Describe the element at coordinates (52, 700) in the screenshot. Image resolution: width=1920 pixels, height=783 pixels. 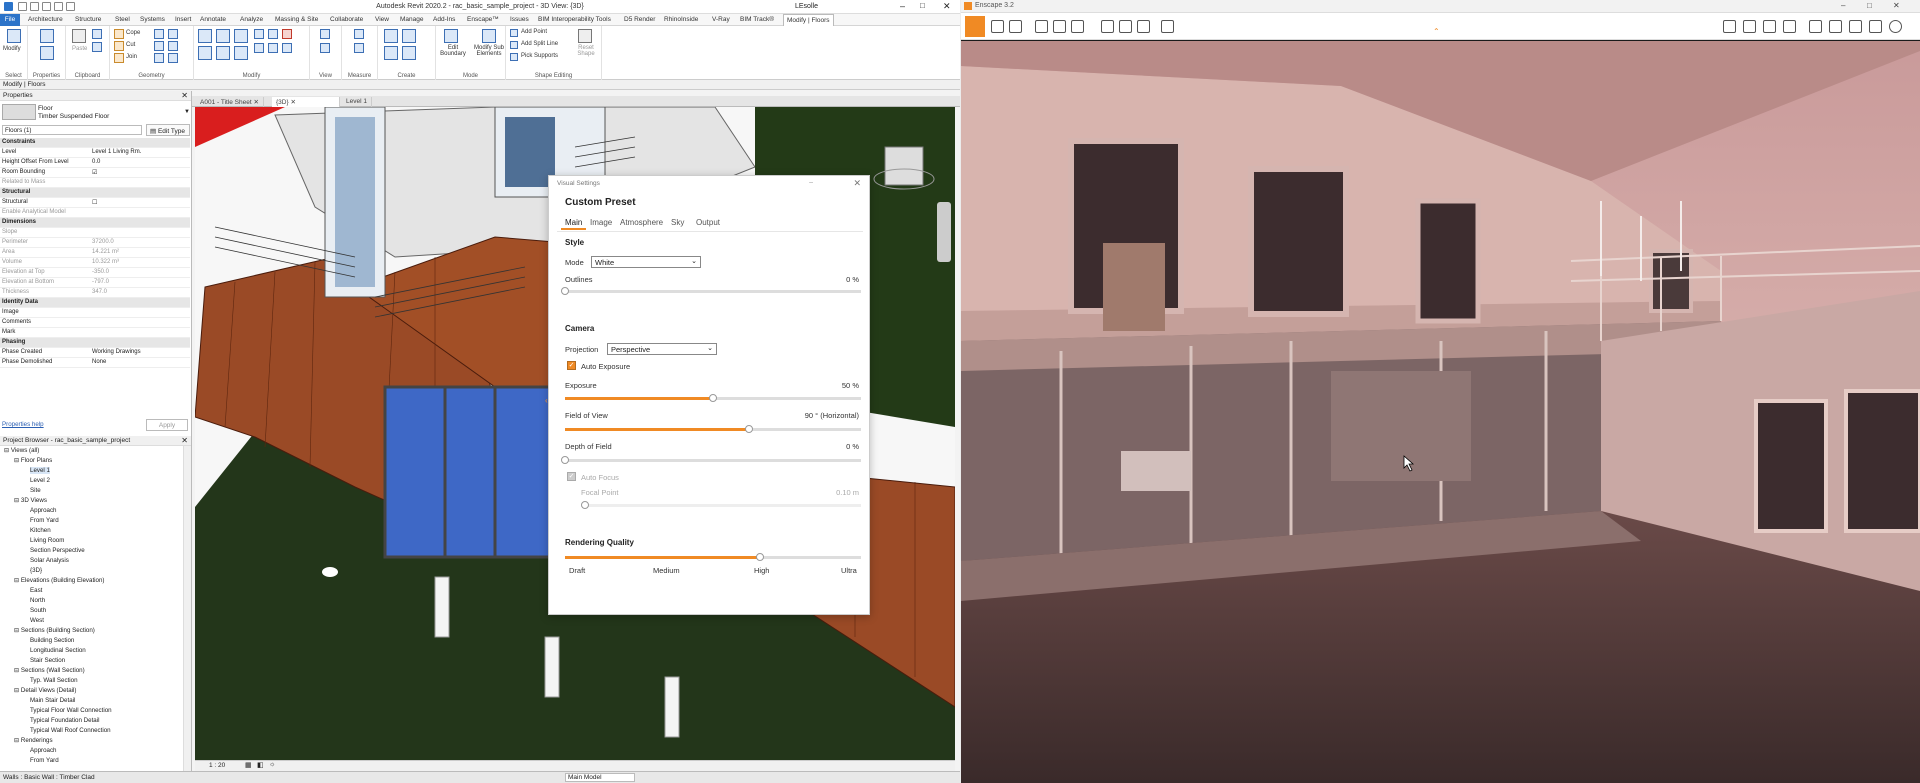
I see `browser-view-item: Main Stair Detail` at that location.